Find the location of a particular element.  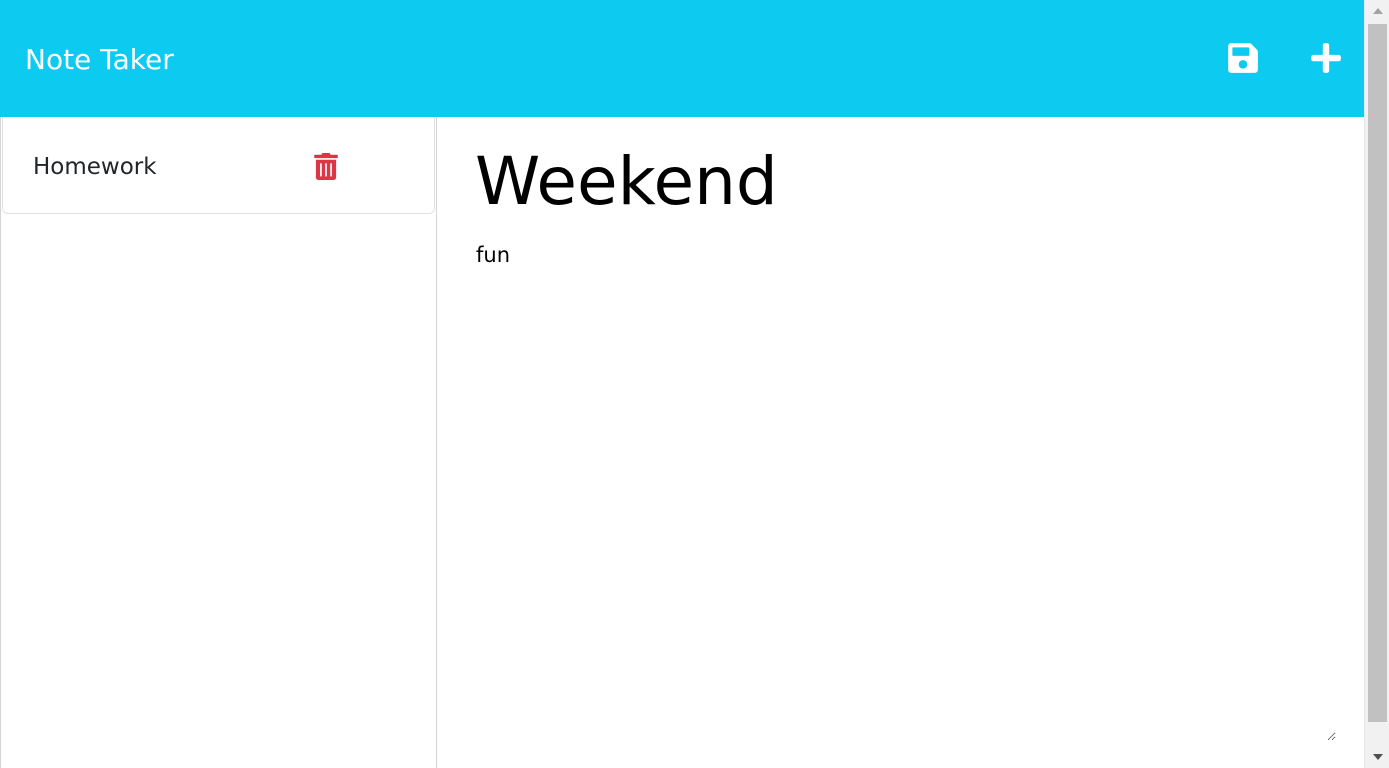

navbar: Note Taker is located at coordinates (682, 58).